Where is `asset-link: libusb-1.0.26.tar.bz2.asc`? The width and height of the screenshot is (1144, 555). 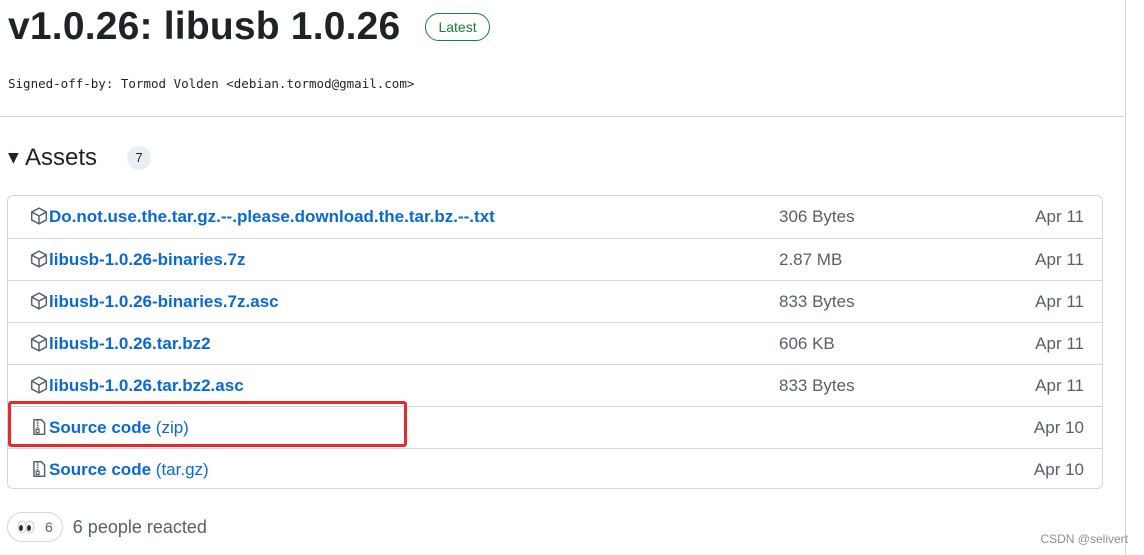 asset-link: libusb-1.0.26.tar.bz2.asc is located at coordinates (146, 386).